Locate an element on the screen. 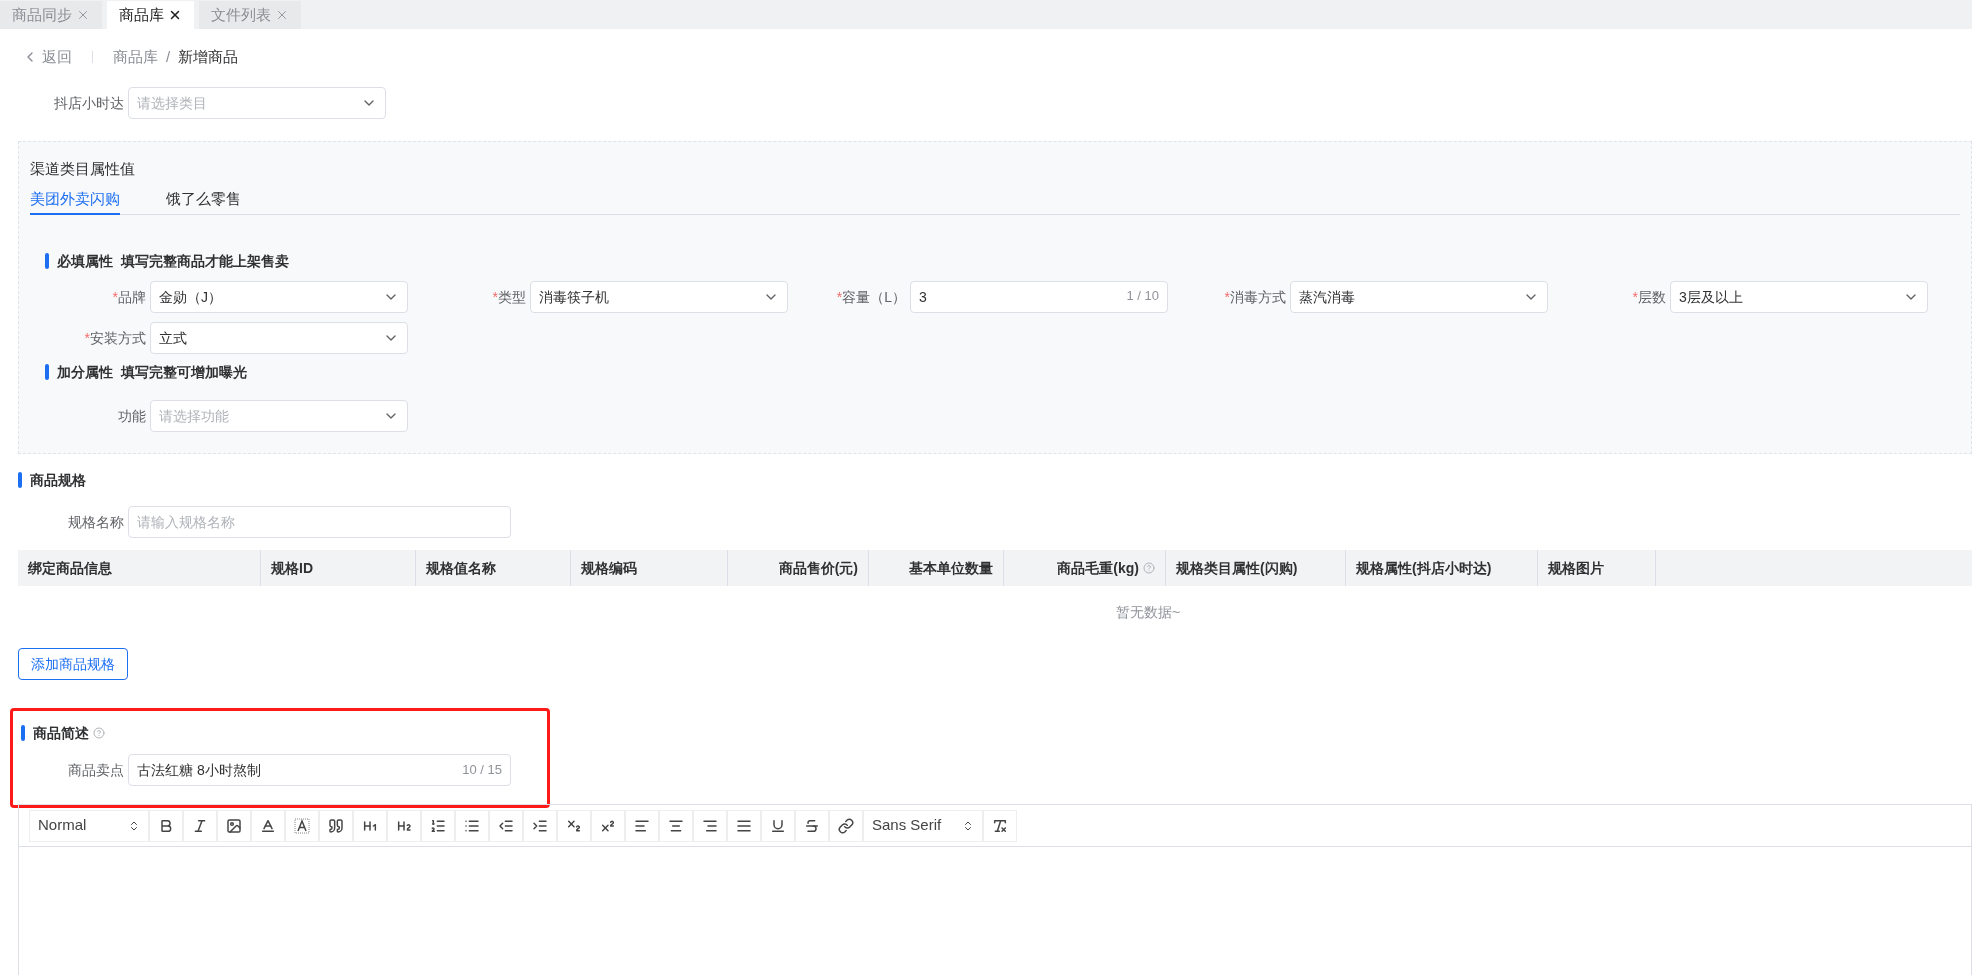 This screenshot has width=1972, height=975. italic-icon is located at coordinates (200, 825).